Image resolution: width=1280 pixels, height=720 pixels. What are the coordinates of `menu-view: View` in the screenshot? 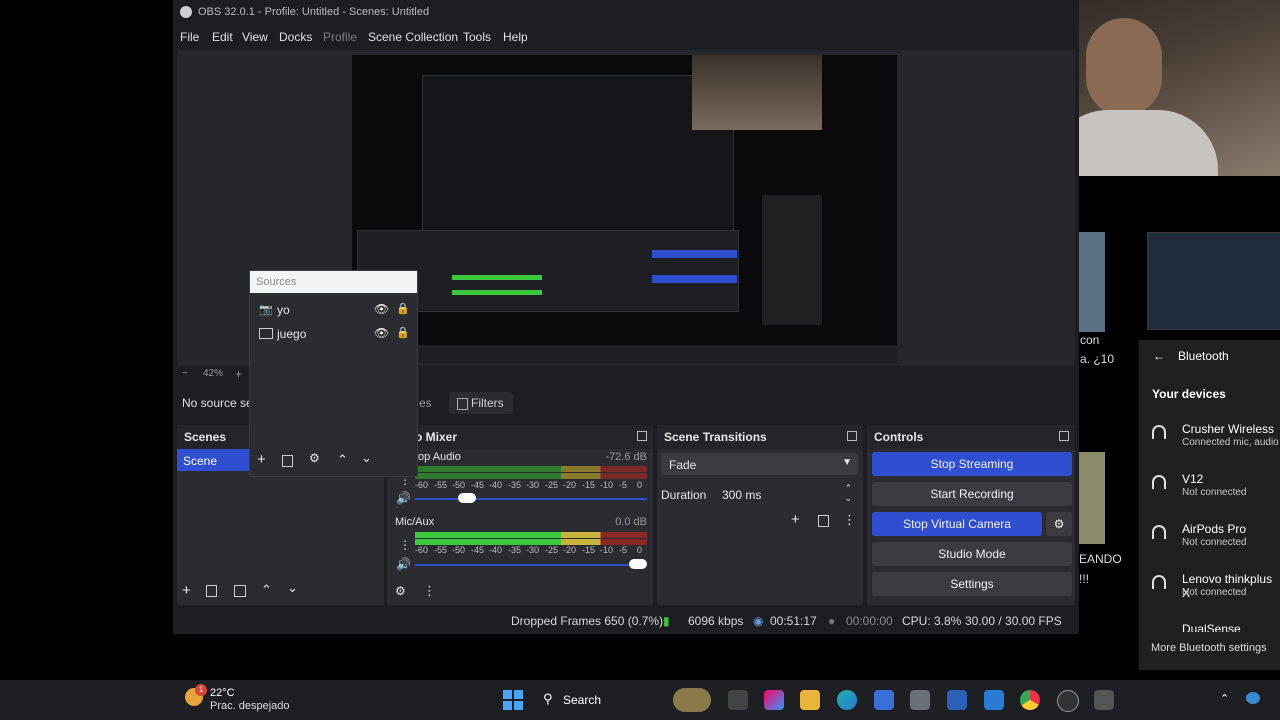 It's located at (255, 37).